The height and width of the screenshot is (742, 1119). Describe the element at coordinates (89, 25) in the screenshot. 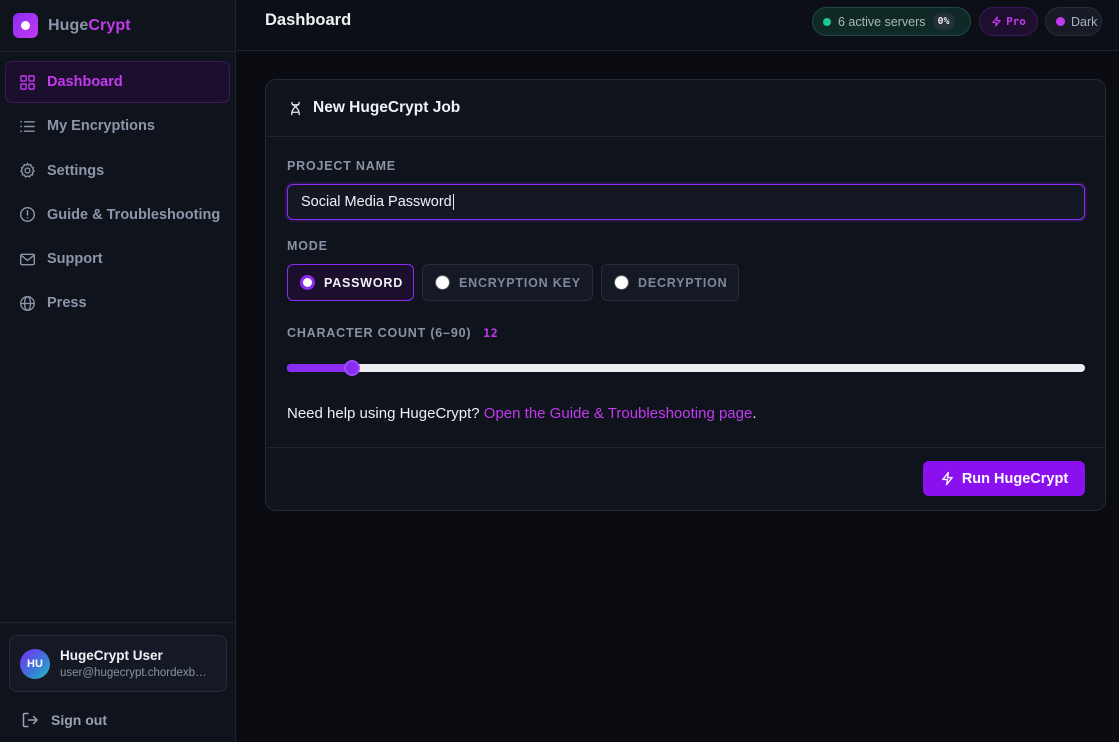

I see `brand-name: HugeCrypt` at that location.